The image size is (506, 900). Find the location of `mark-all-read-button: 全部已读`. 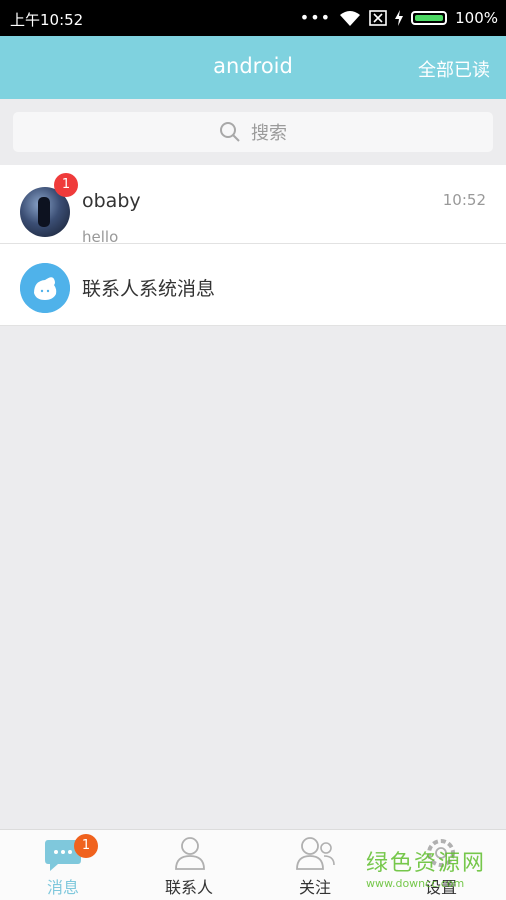

mark-all-read-button: 全部已读 is located at coordinates (454, 69).